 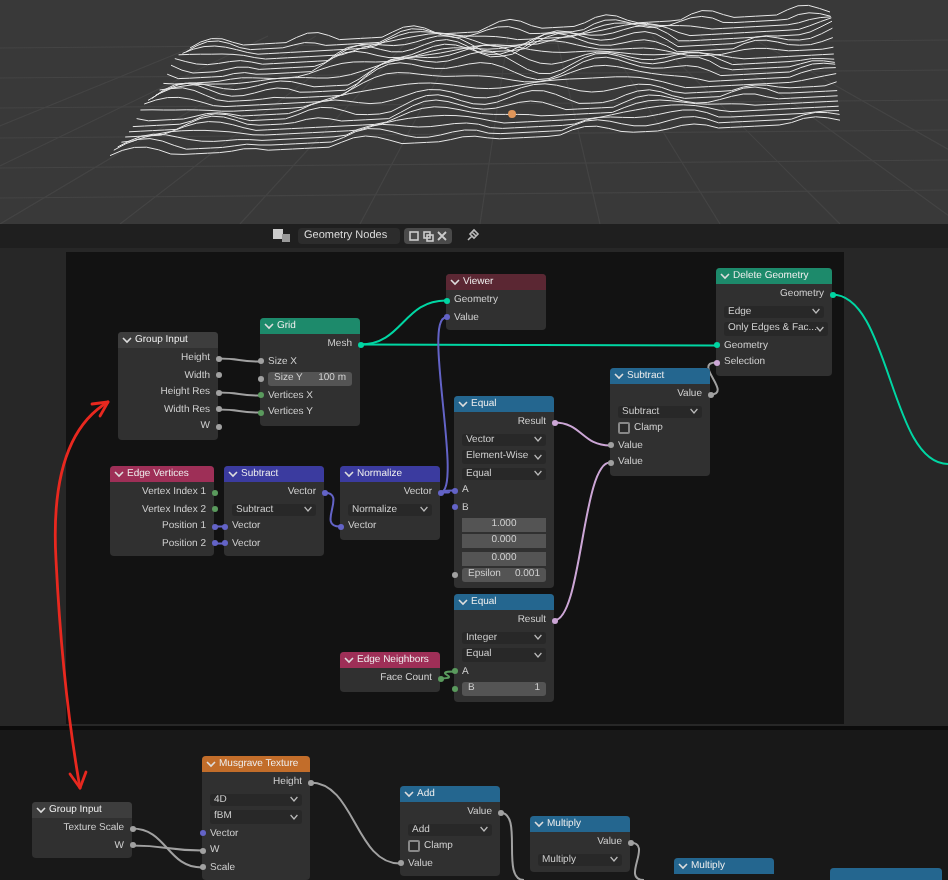 I want to click on copy-icon, so click(x=427, y=236).